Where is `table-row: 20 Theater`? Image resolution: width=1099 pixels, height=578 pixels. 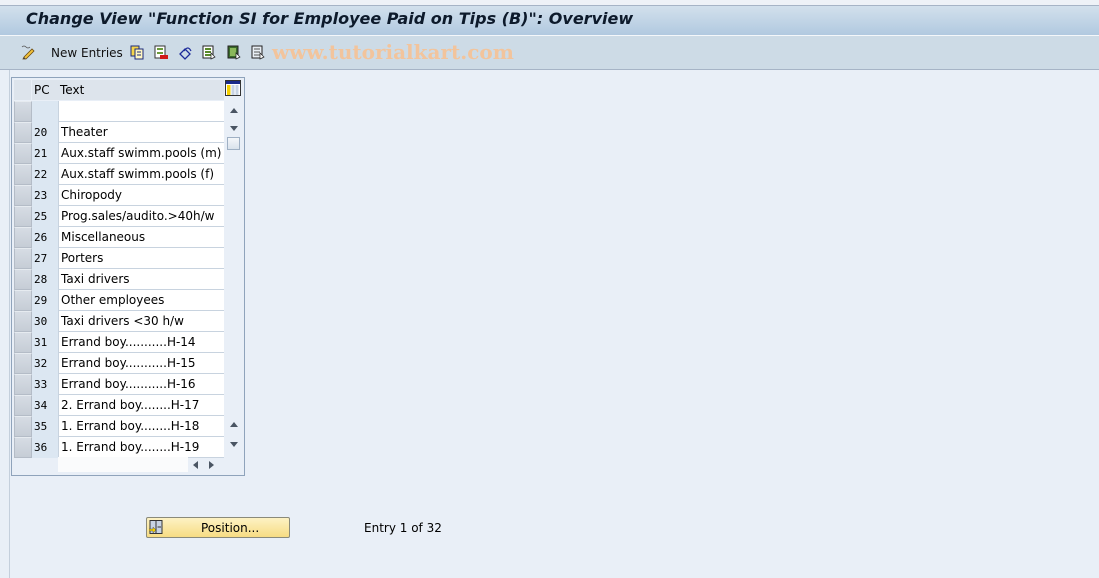
table-row: 20 Theater is located at coordinates (119, 132).